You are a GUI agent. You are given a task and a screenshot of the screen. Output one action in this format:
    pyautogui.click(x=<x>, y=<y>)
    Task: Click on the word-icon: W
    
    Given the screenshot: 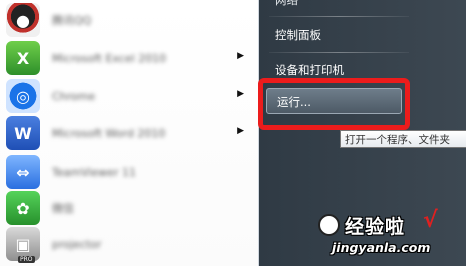 What is the action you would take?
    pyautogui.click(x=23, y=133)
    